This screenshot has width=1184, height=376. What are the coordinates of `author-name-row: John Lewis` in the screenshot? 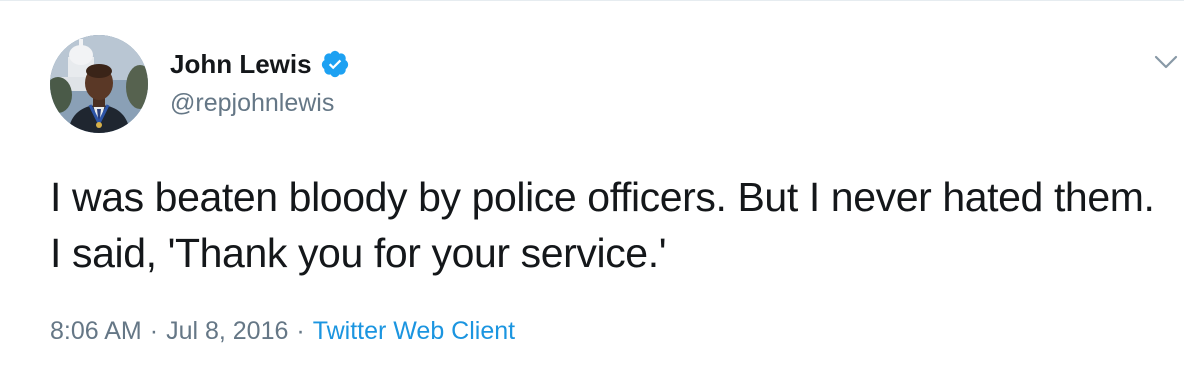 It's located at (260, 64).